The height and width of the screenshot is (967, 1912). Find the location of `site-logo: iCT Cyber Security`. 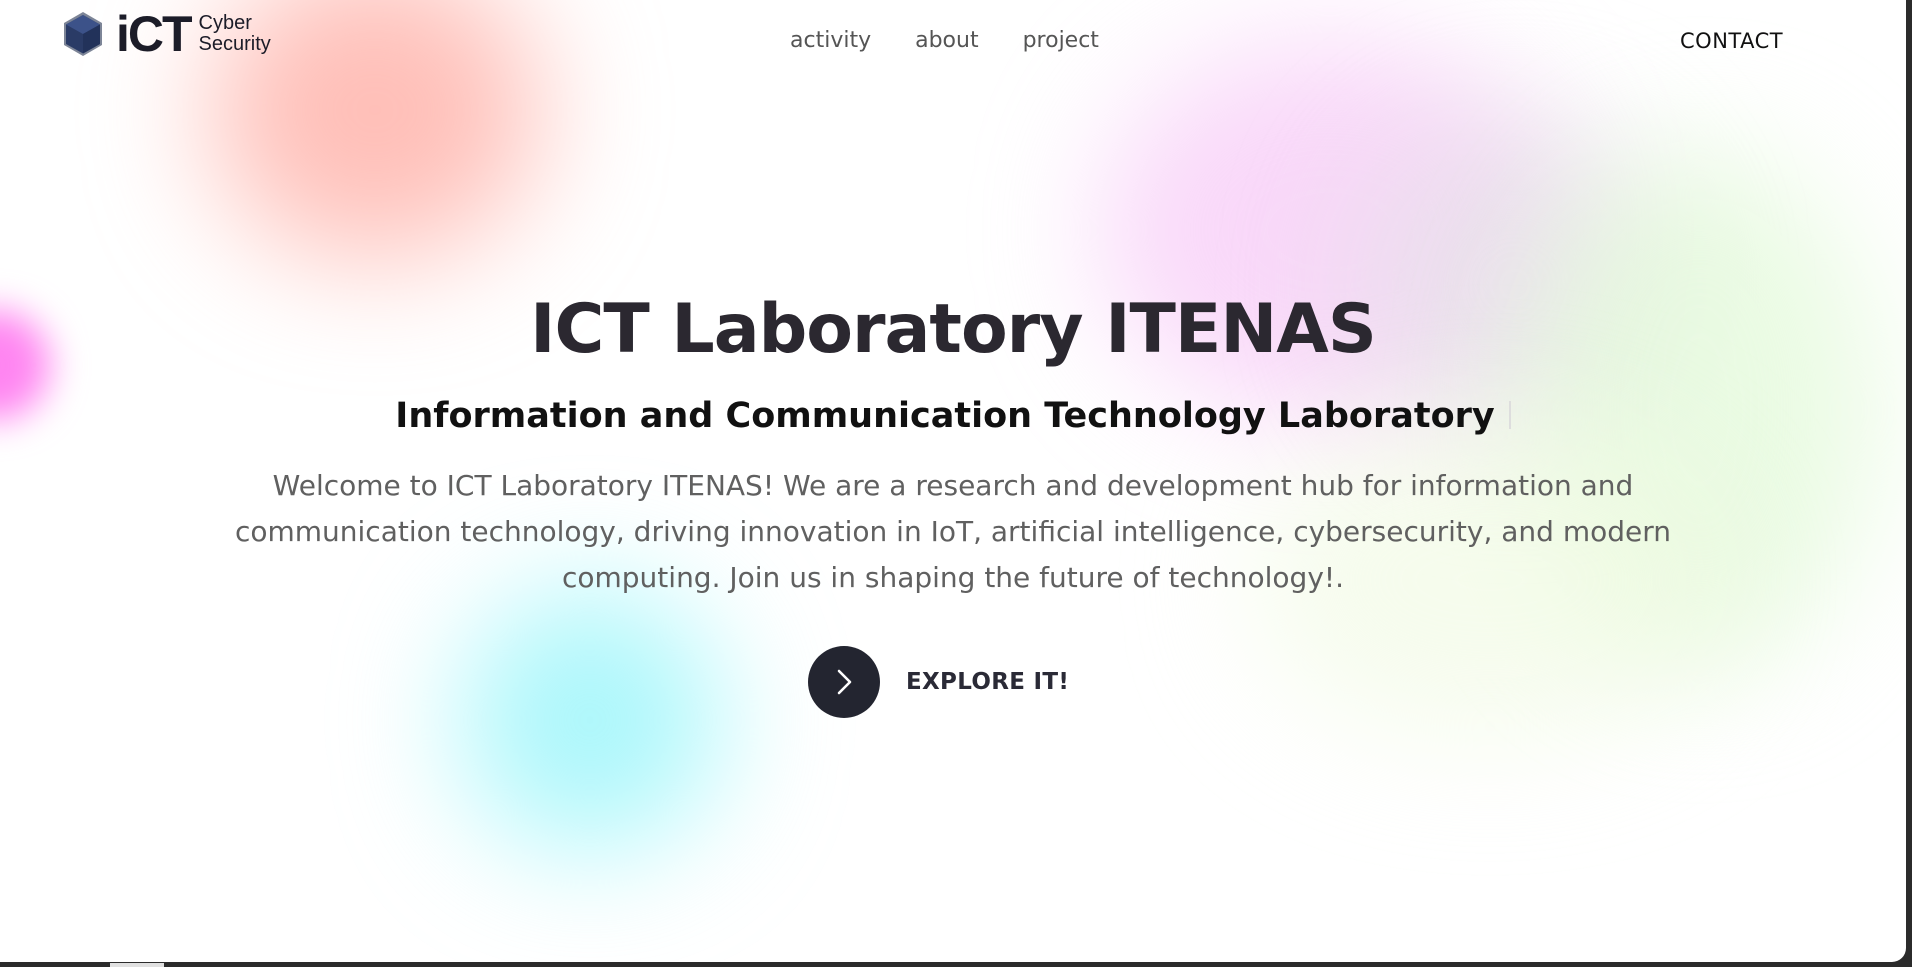

site-logo: iCT Cyber Security is located at coordinates (166, 34).